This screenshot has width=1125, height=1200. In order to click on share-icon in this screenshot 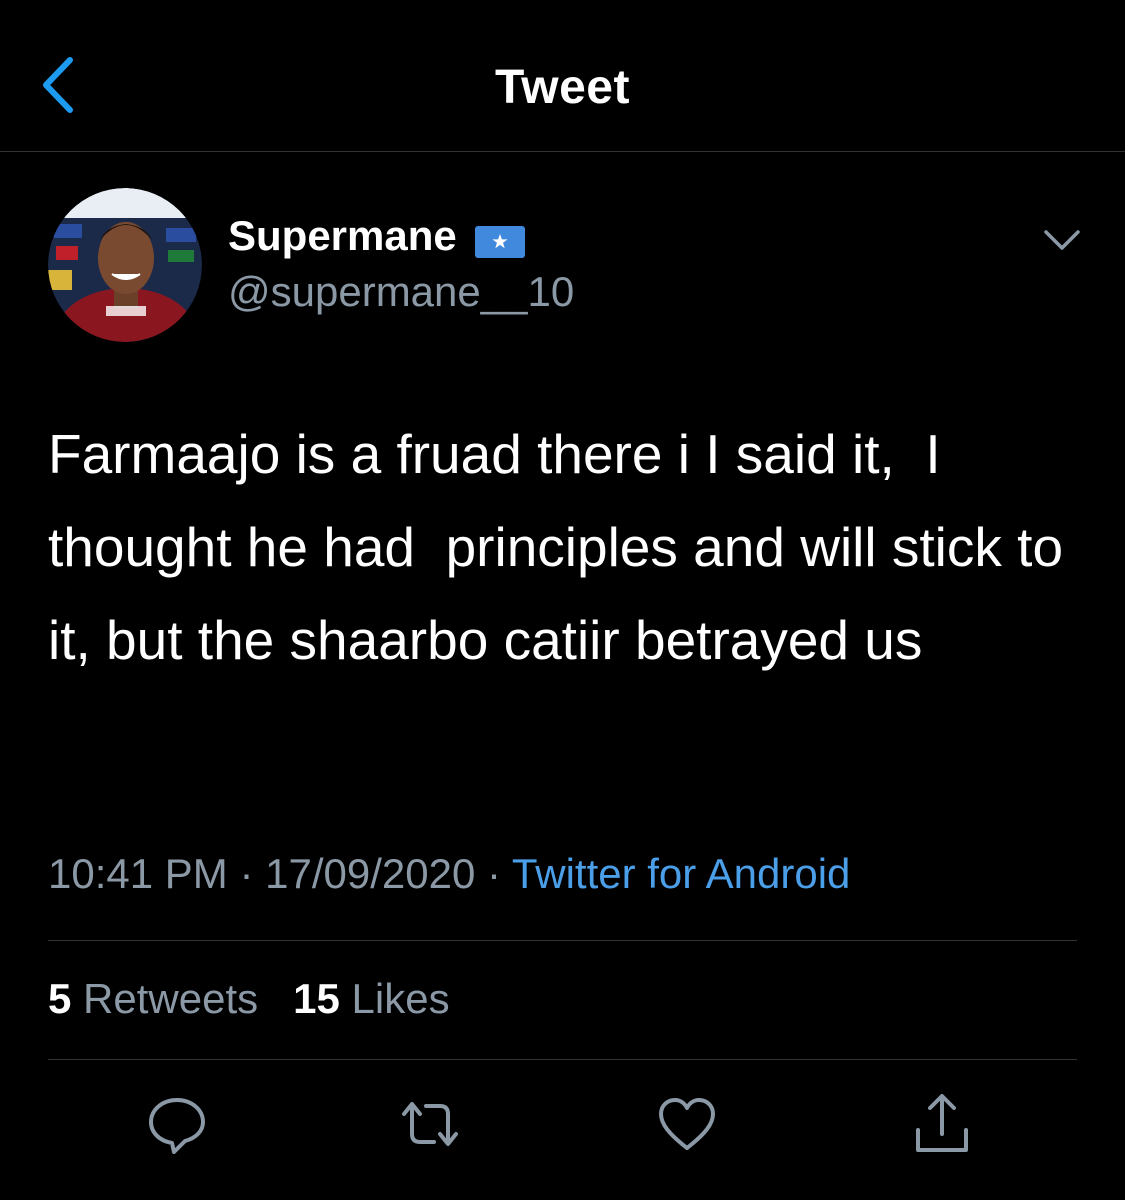, I will do `click(942, 1123)`.